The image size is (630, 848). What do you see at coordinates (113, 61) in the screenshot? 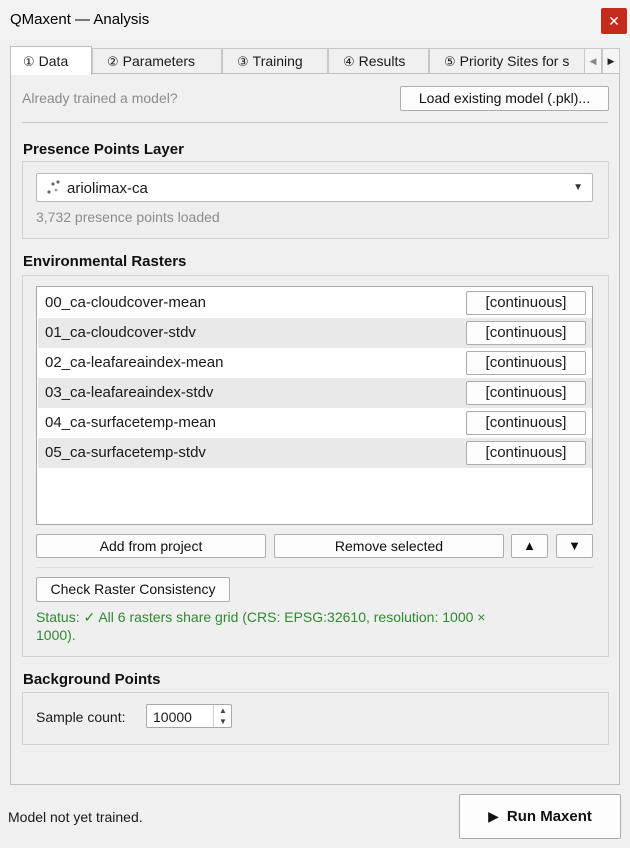
I see `tab-number: ②` at bounding box center [113, 61].